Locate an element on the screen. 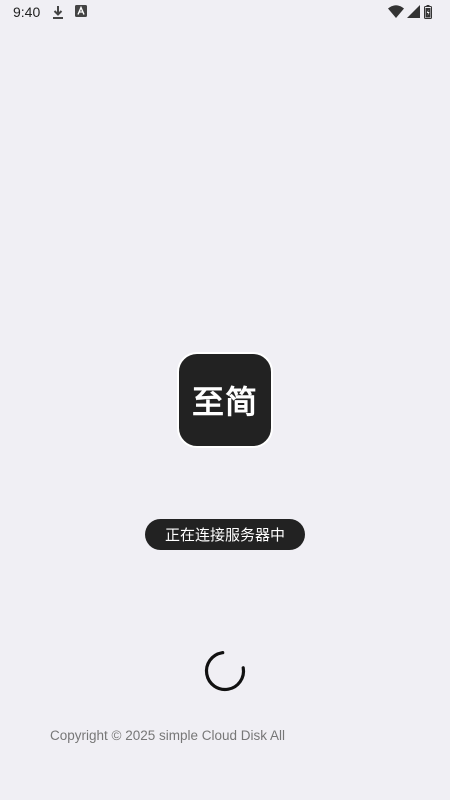  wifi-icon is located at coordinates (396, 11).